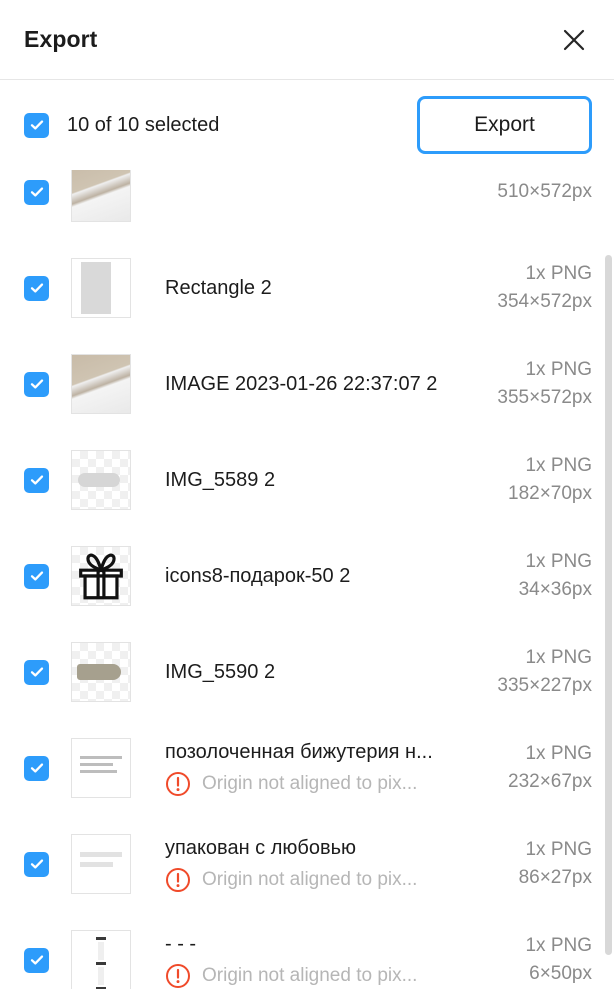 This screenshot has height=989, width=614. Describe the element at coordinates (555, 864) in the screenshot. I see `row-meta: 1x PNG 86×27px` at that location.